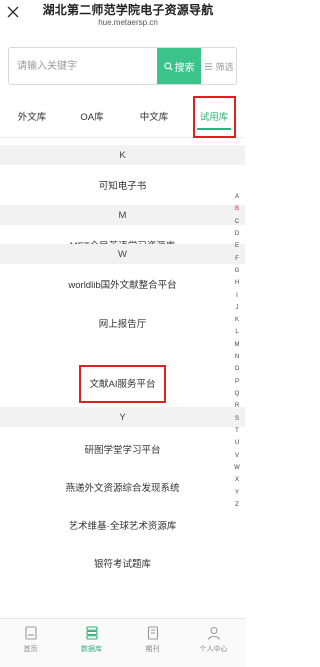 The image size is (320, 667). Describe the element at coordinates (237, 406) in the screenshot. I see `index-letter-r: R` at that location.